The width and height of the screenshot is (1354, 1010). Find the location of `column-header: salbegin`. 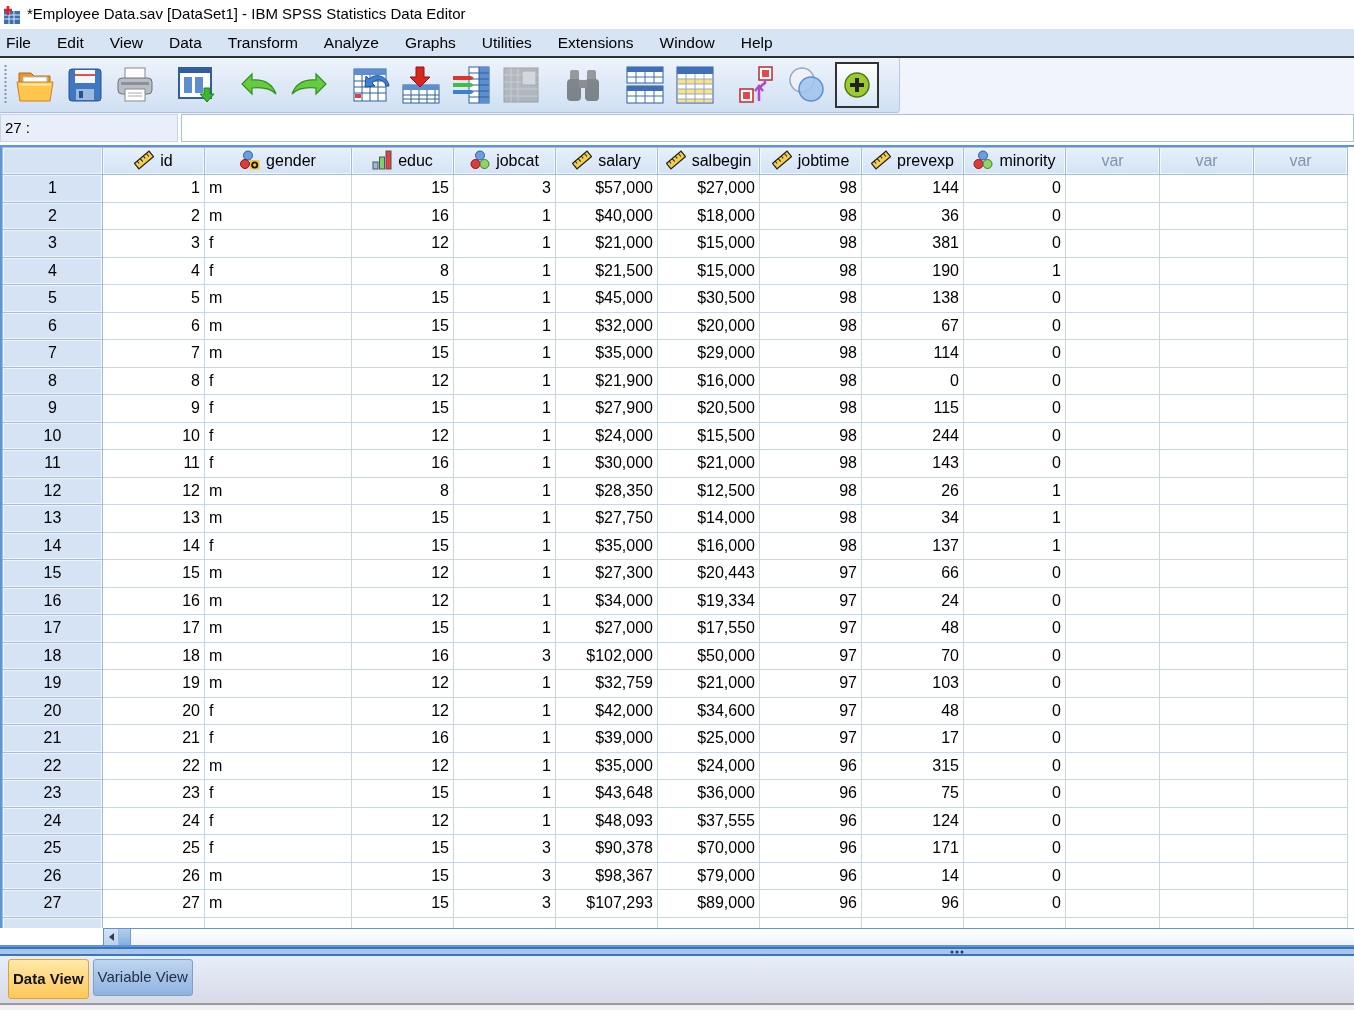

column-header: salbegin is located at coordinates (708, 161).